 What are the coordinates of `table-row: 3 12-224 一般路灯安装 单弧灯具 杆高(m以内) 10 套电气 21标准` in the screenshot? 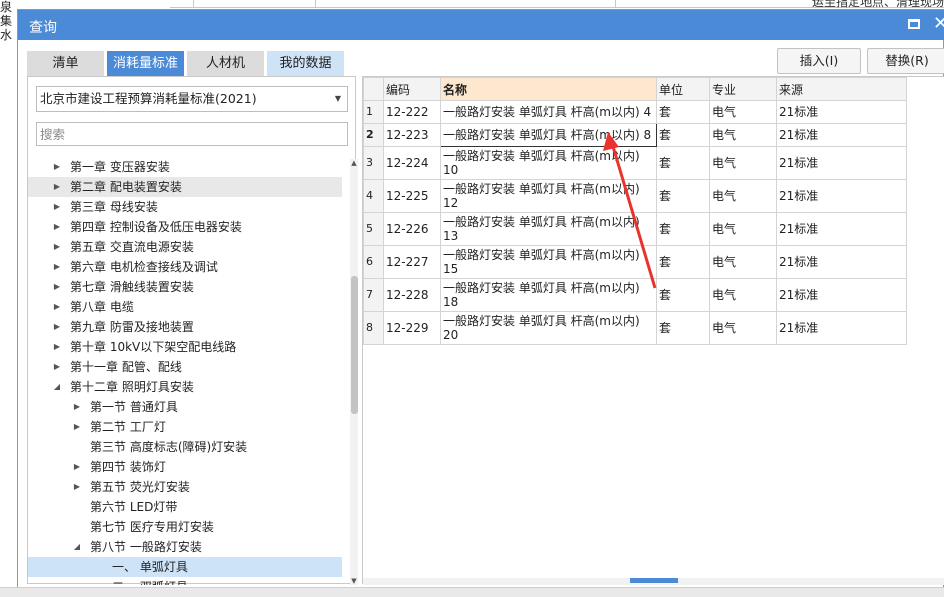 It's located at (635, 163).